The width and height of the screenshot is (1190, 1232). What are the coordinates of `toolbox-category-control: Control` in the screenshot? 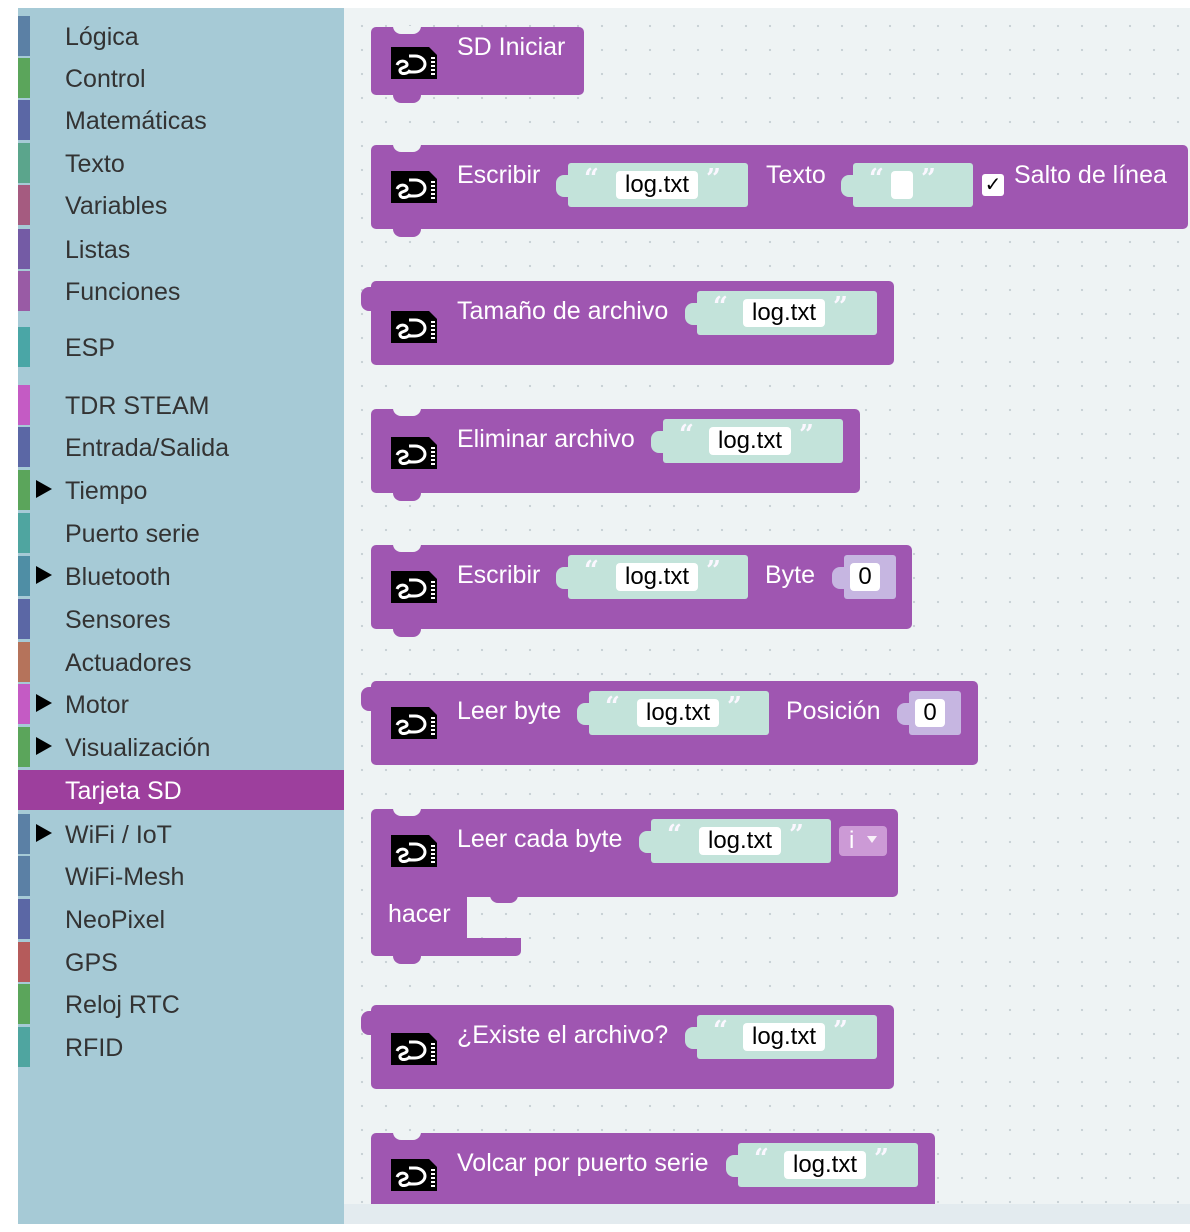 It's located at (181, 78).